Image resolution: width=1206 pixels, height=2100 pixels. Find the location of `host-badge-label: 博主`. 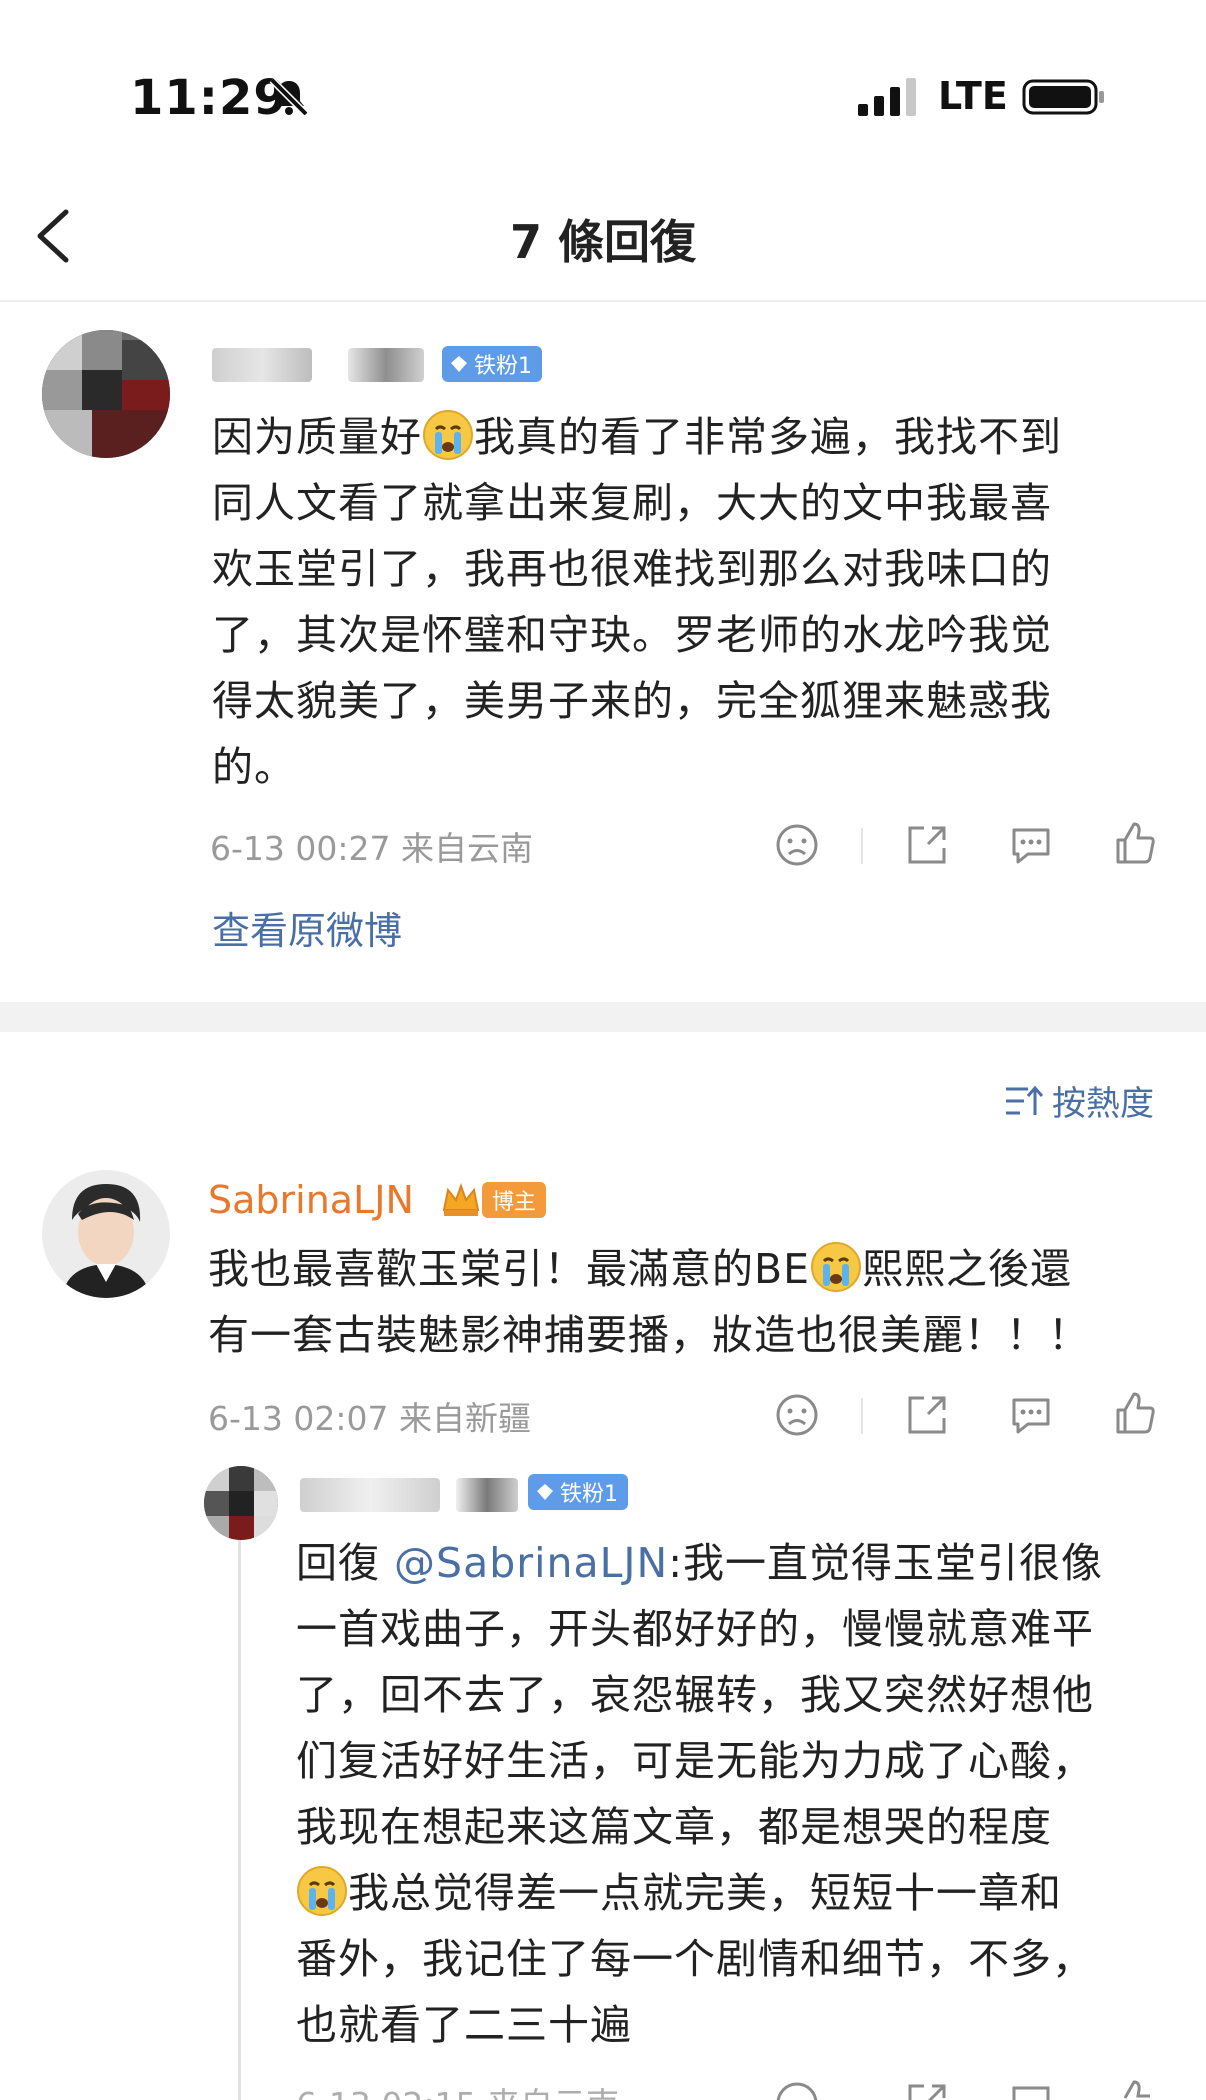

host-badge-label: 博主 is located at coordinates (514, 1200).